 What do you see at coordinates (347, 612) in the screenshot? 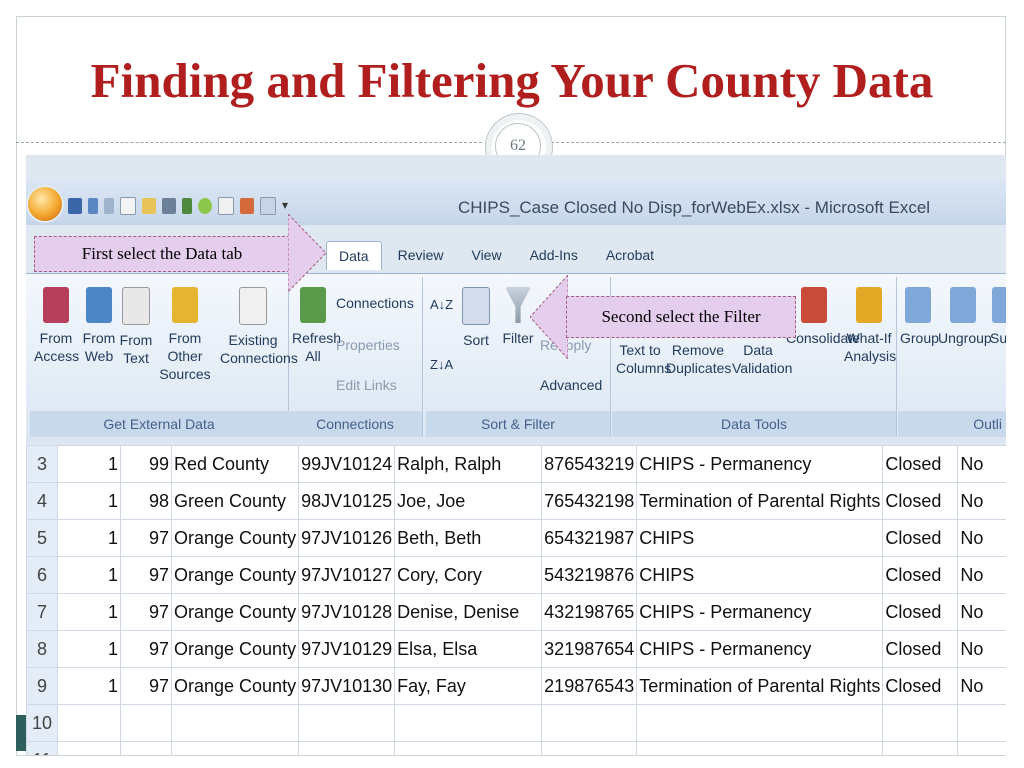
I see `case-number-cell: 97JV10128` at bounding box center [347, 612].